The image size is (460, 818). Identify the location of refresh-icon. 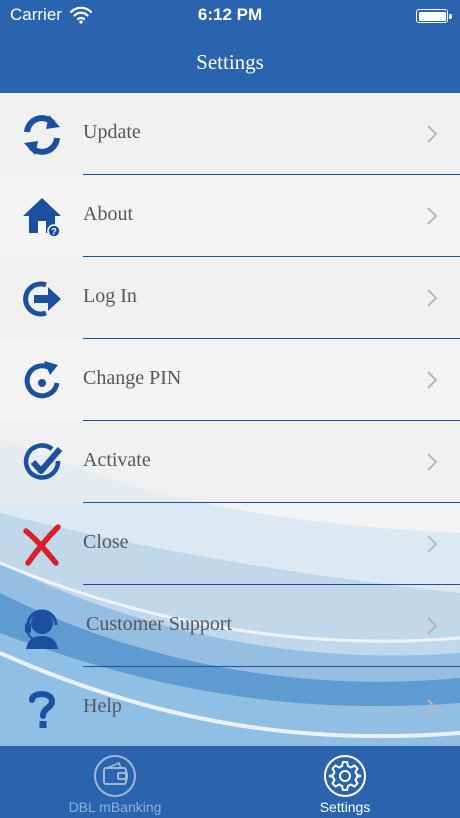
(42, 135).